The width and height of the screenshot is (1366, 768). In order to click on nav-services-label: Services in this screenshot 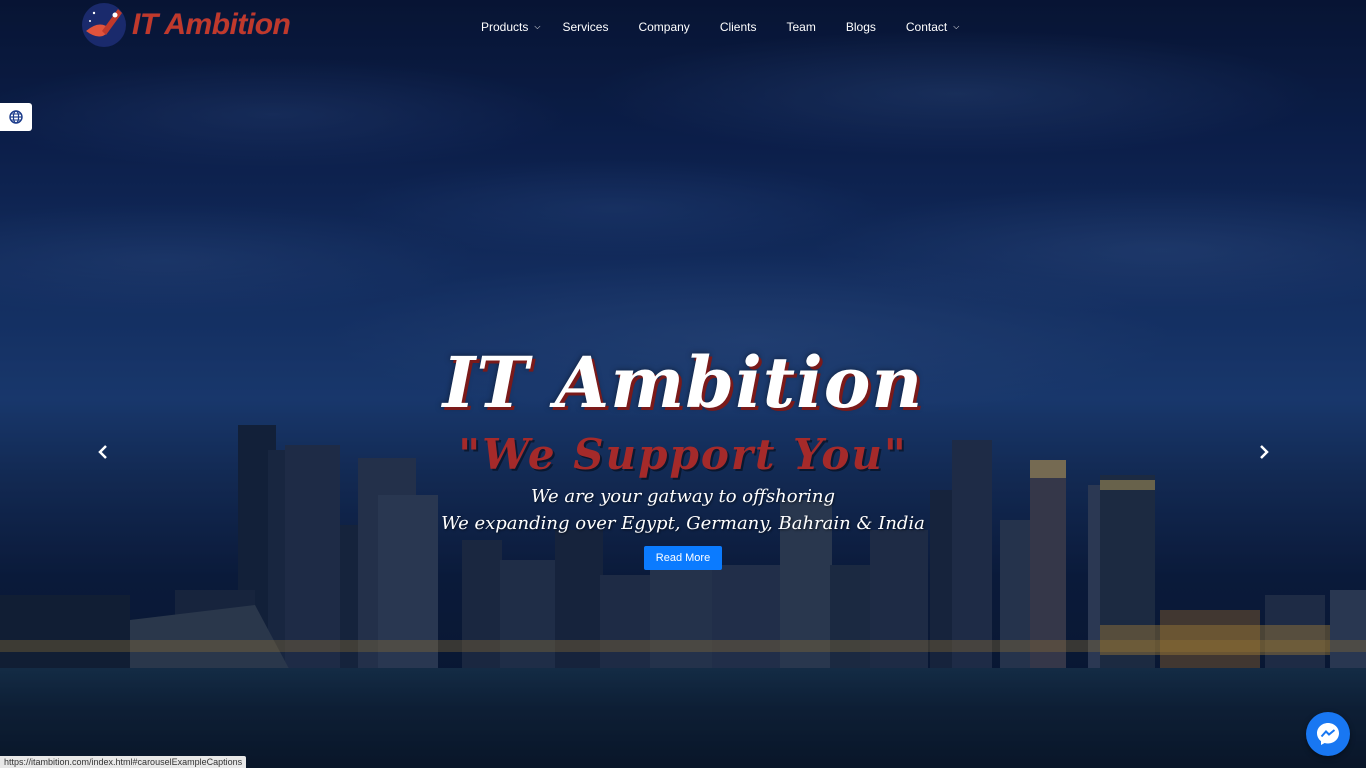, I will do `click(585, 27)`.